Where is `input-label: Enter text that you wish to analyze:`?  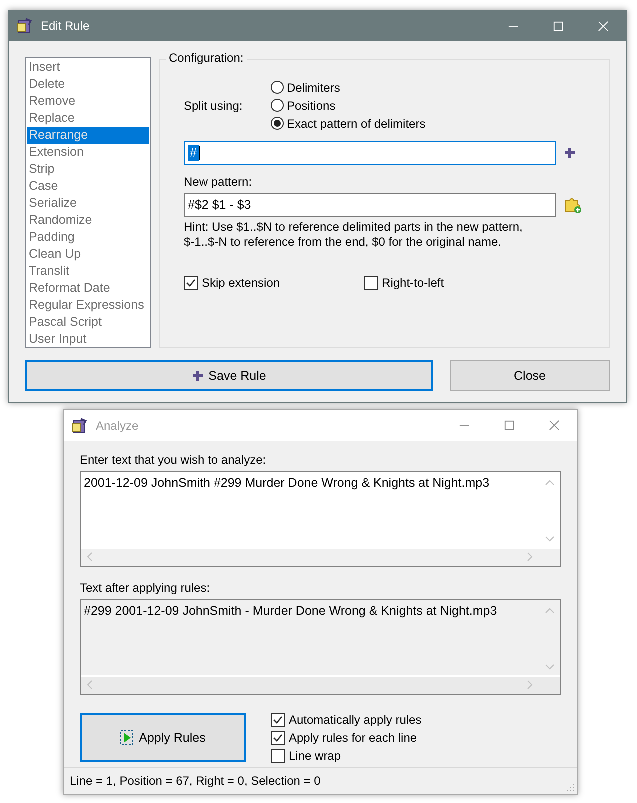
input-label: Enter text that you wish to analyze: is located at coordinates (174, 460).